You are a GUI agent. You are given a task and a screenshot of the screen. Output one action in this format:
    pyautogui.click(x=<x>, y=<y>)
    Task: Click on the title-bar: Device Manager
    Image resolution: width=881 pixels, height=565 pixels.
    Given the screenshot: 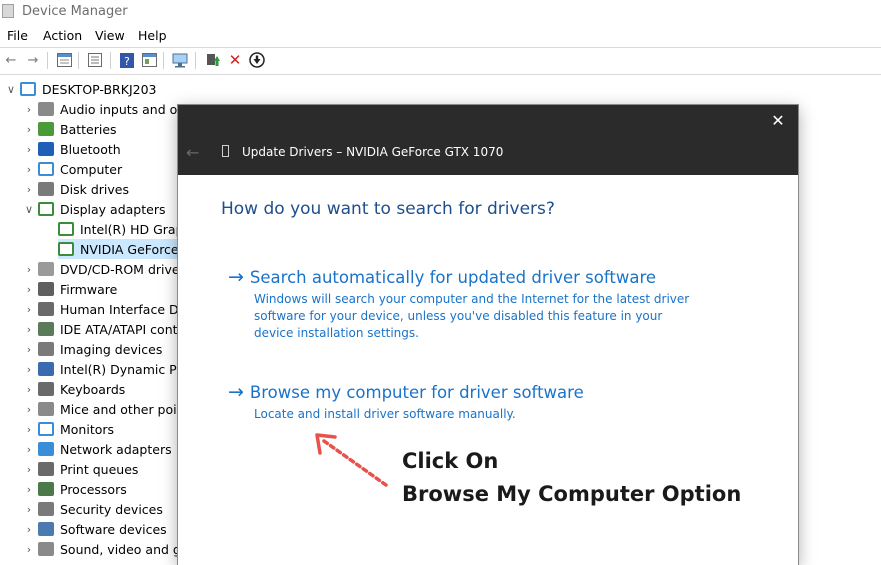 What is the action you would take?
    pyautogui.click(x=440, y=12)
    